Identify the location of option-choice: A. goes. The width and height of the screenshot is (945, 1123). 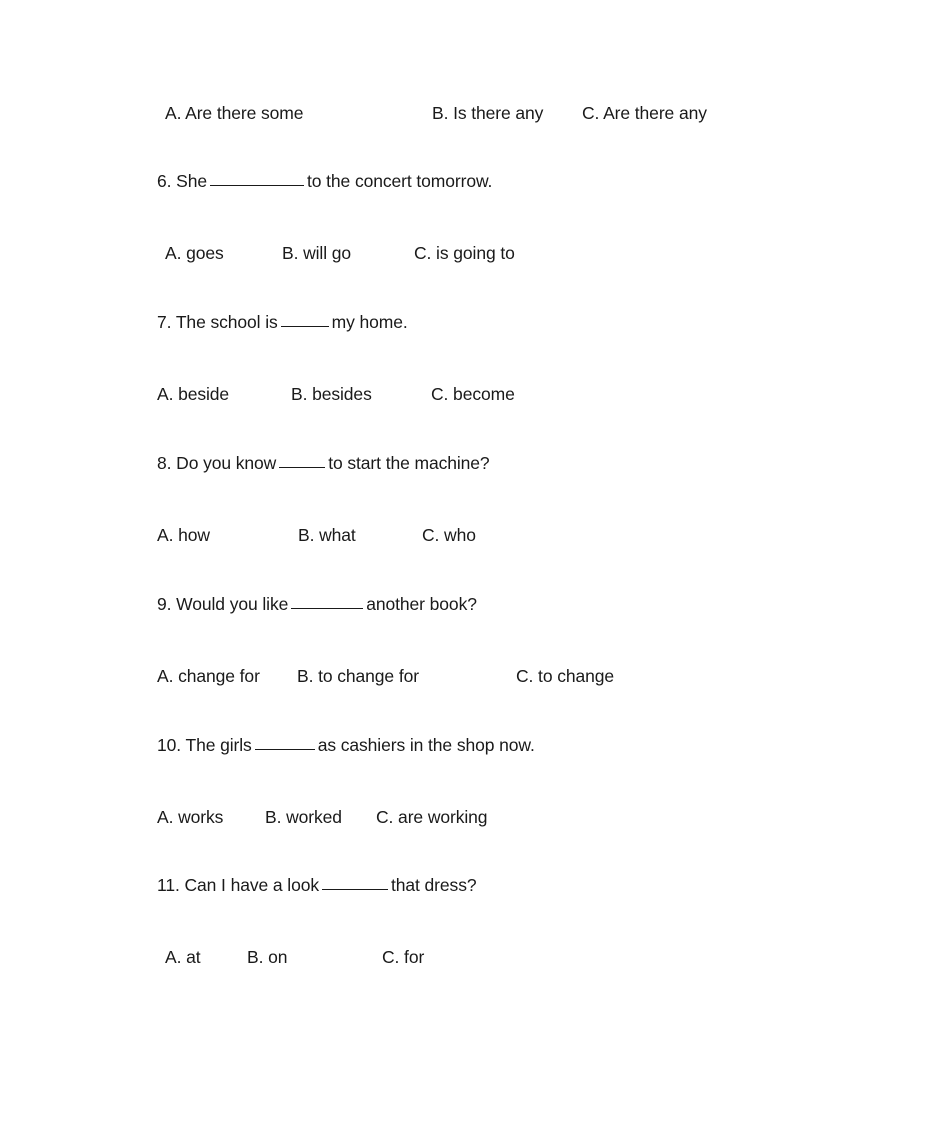
(194, 253).